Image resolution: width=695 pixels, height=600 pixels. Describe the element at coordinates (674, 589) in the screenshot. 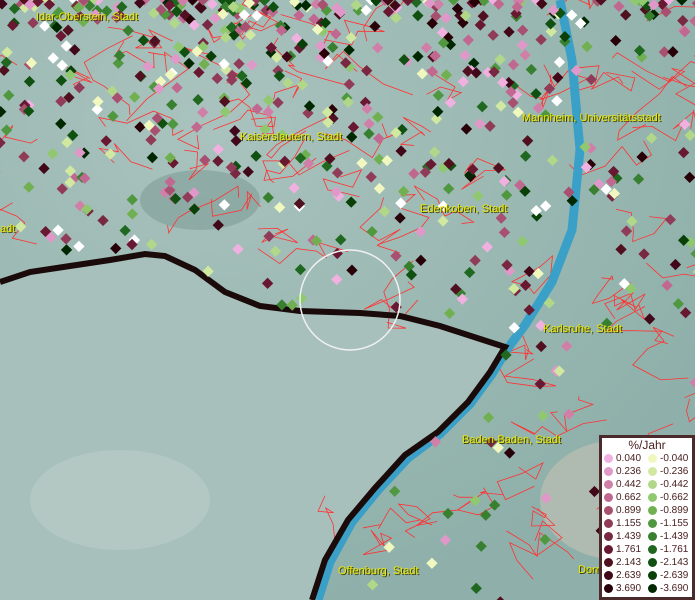

I see `legend-value: -3.690` at that location.